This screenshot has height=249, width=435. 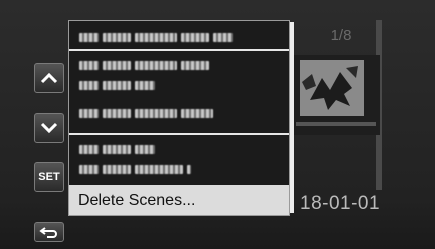 What do you see at coordinates (341, 35) in the screenshot?
I see `page-counter: 1/8` at bounding box center [341, 35].